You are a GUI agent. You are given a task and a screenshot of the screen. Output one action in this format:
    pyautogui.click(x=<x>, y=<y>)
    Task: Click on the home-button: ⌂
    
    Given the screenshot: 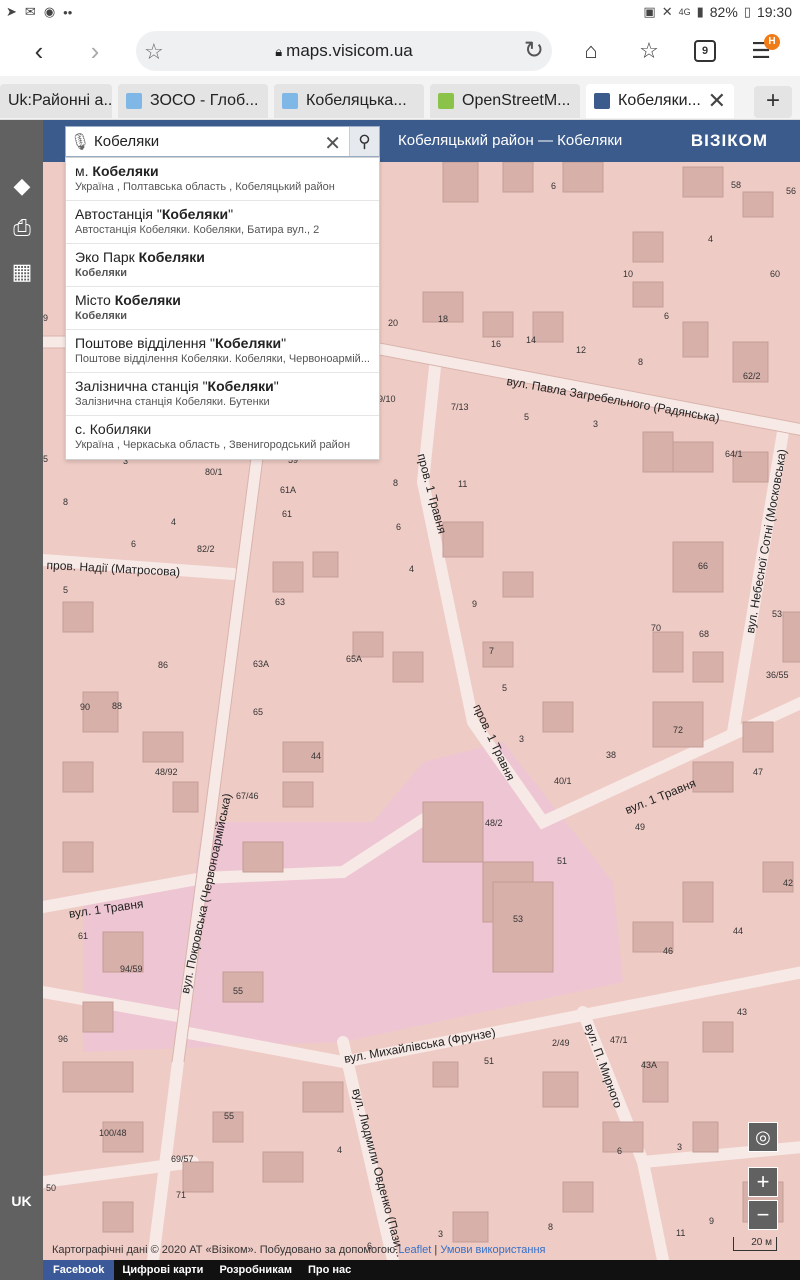 What is the action you would take?
    pyautogui.click(x=591, y=51)
    